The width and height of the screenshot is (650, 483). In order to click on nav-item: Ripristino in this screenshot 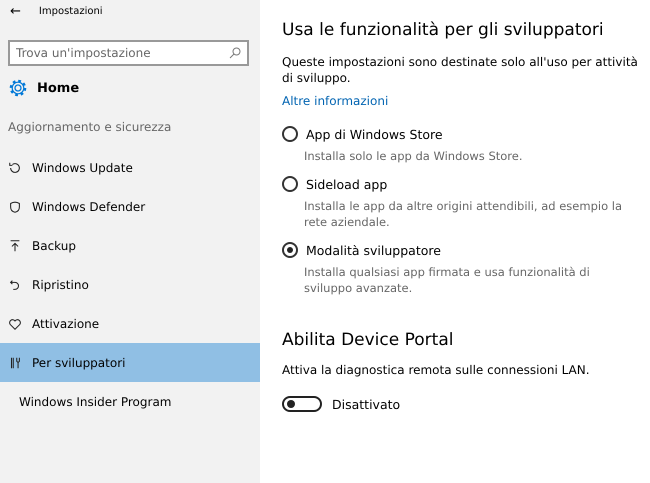, I will do `click(130, 284)`.